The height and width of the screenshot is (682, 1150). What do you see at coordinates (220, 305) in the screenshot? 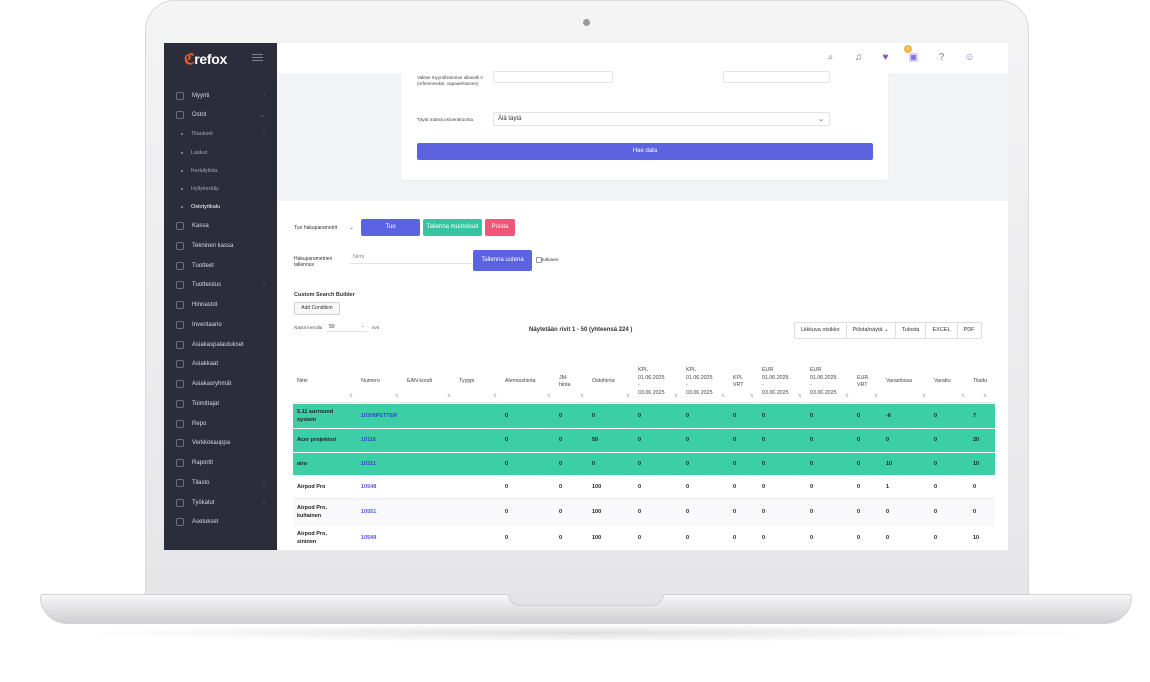
I see `sidebar-item-hinnastot: Hinnastot` at bounding box center [220, 305].